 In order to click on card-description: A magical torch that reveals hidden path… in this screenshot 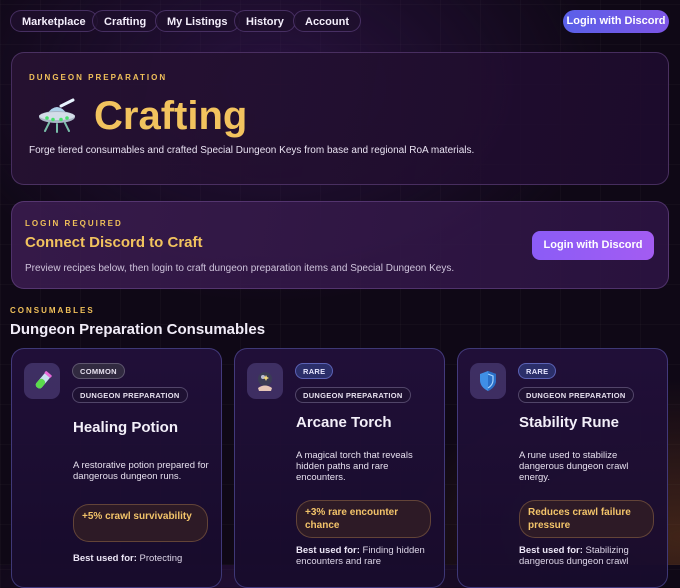, I will do `click(354, 466)`.